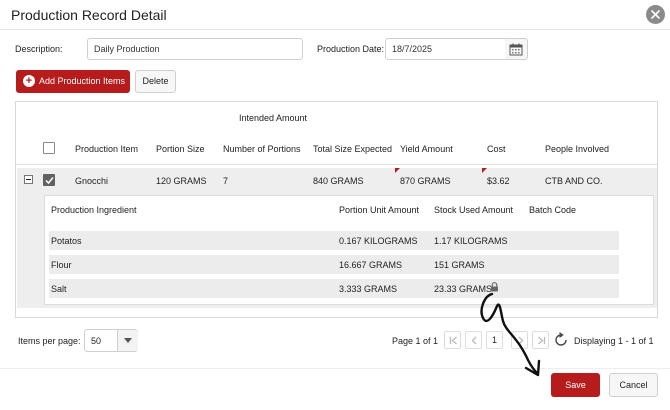  What do you see at coordinates (66, 241) in the screenshot?
I see `ingredient-name: Potatos` at bounding box center [66, 241].